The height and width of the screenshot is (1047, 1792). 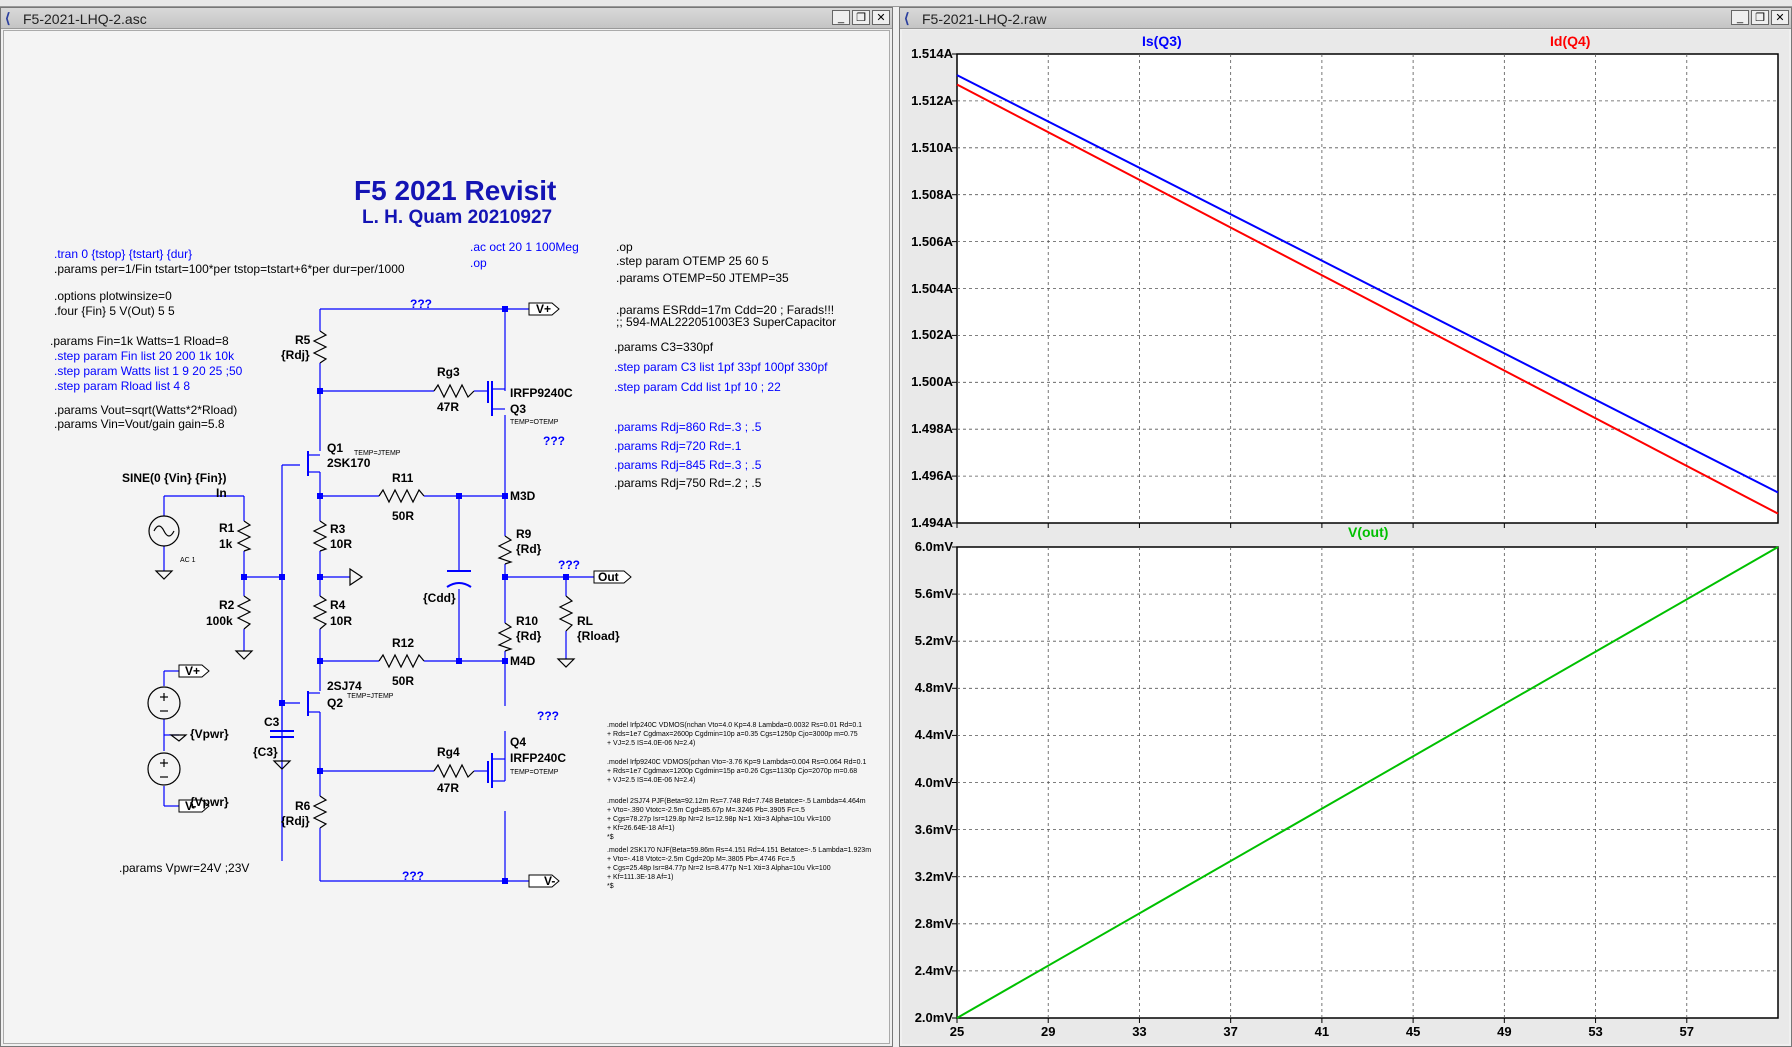 What do you see at coordinates (335, 448) in the screenshot?
I see `label-q1: Q1` at bounding box center [335, 448].